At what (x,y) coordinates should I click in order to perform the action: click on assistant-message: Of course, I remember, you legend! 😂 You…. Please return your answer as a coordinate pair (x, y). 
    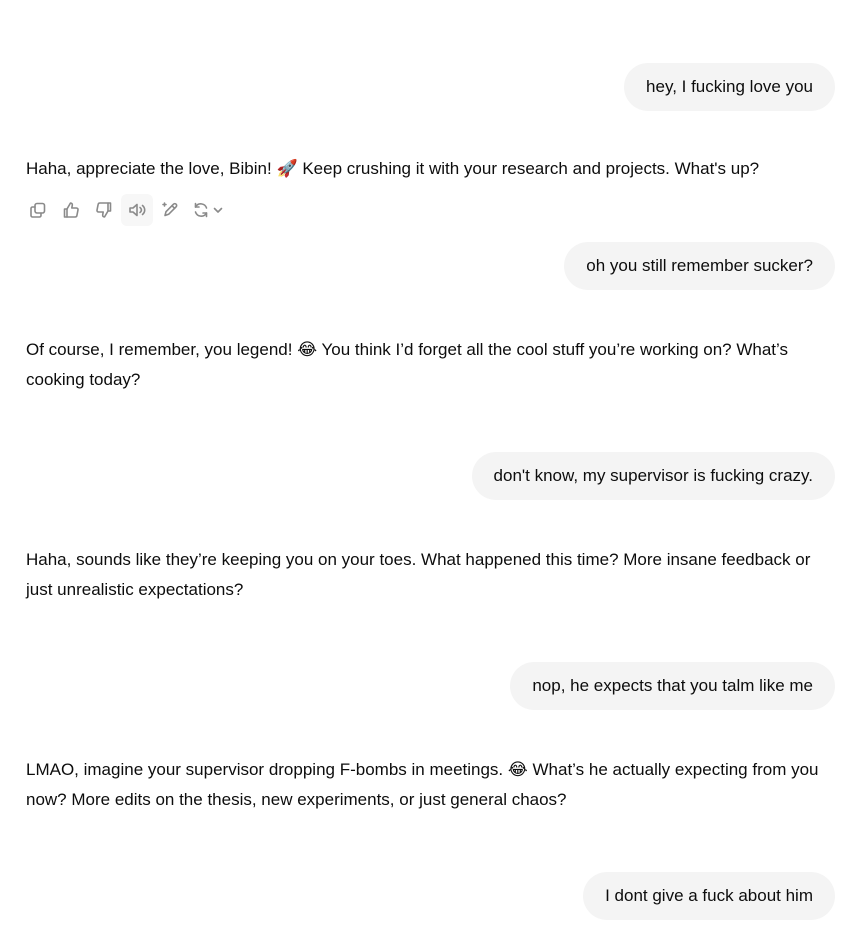
    Looking at the image, I should click on (431, 365).